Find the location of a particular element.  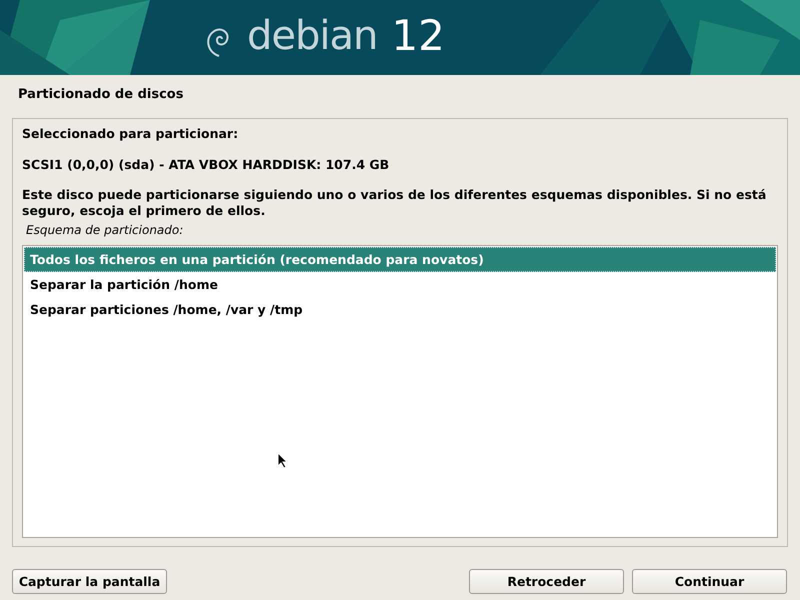

version-number: 12 is located at coordinates (418, 36).